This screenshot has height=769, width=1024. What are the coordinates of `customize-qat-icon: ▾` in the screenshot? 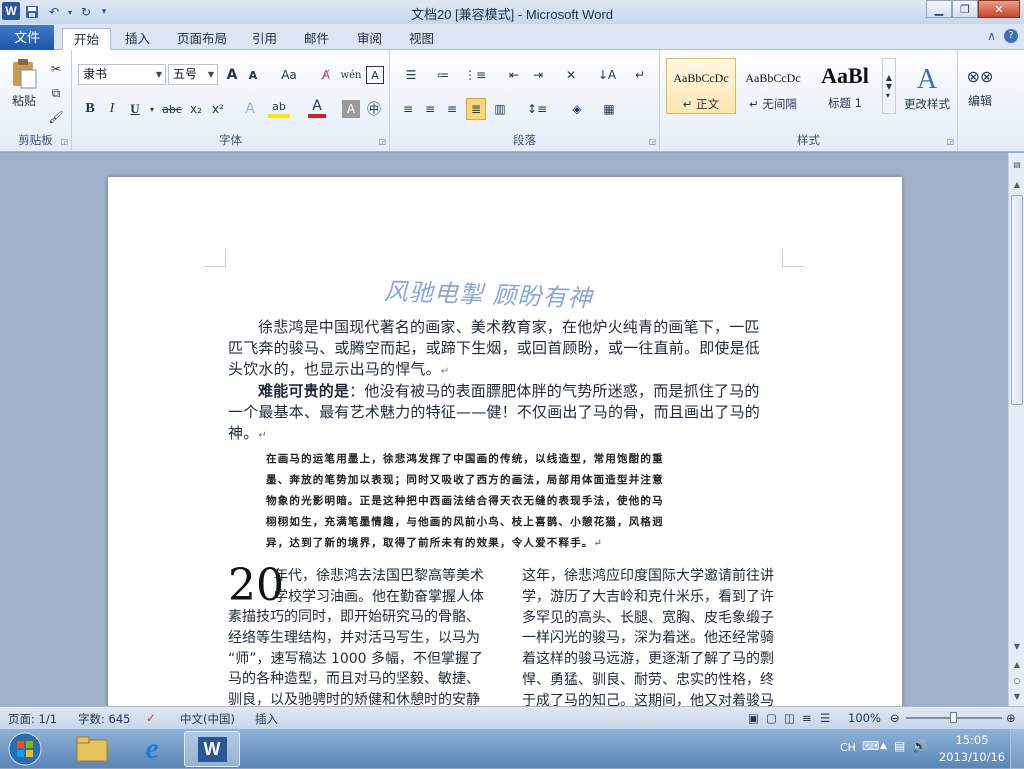 It's located at (104, 12).